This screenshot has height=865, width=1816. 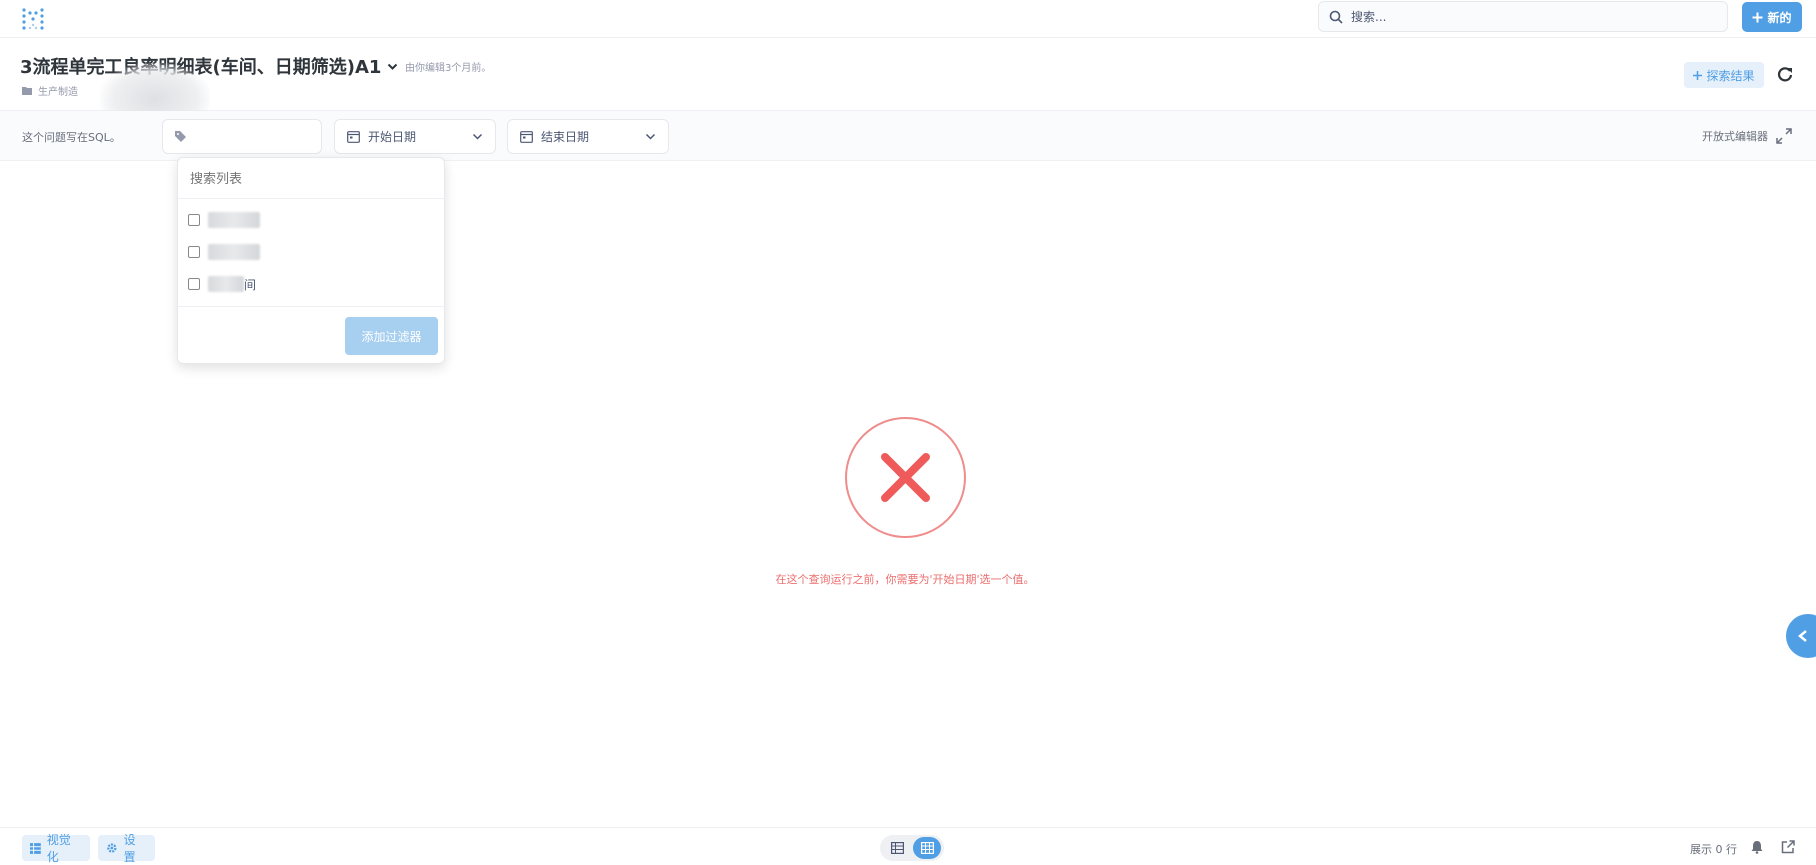 I want to click on bell-icon, so click(x=1757, y=847).